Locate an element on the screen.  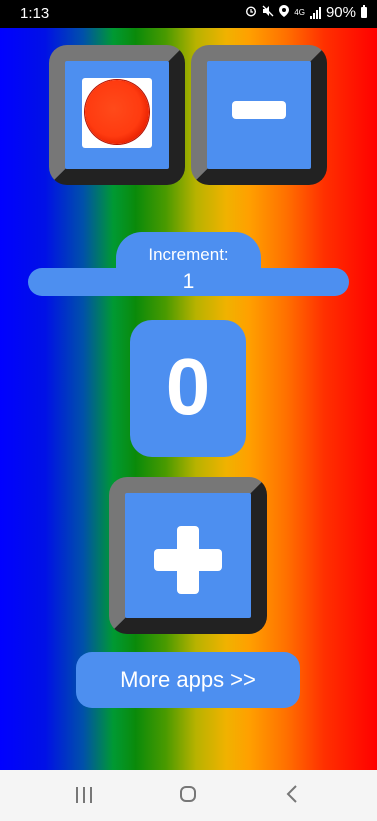
battery-percent: 90% is located at coordinates (340, 12).